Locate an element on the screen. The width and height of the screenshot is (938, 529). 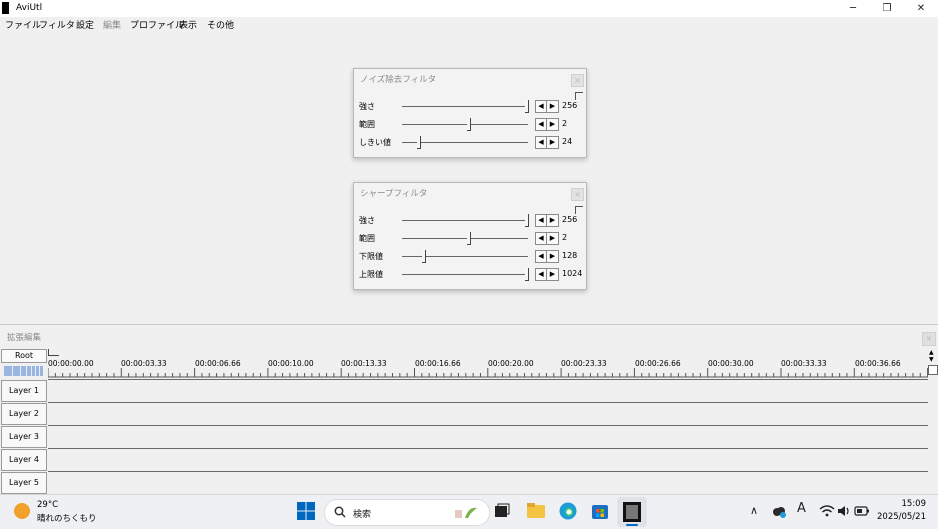
aviutl-icon is located at coordinates (632, 512).